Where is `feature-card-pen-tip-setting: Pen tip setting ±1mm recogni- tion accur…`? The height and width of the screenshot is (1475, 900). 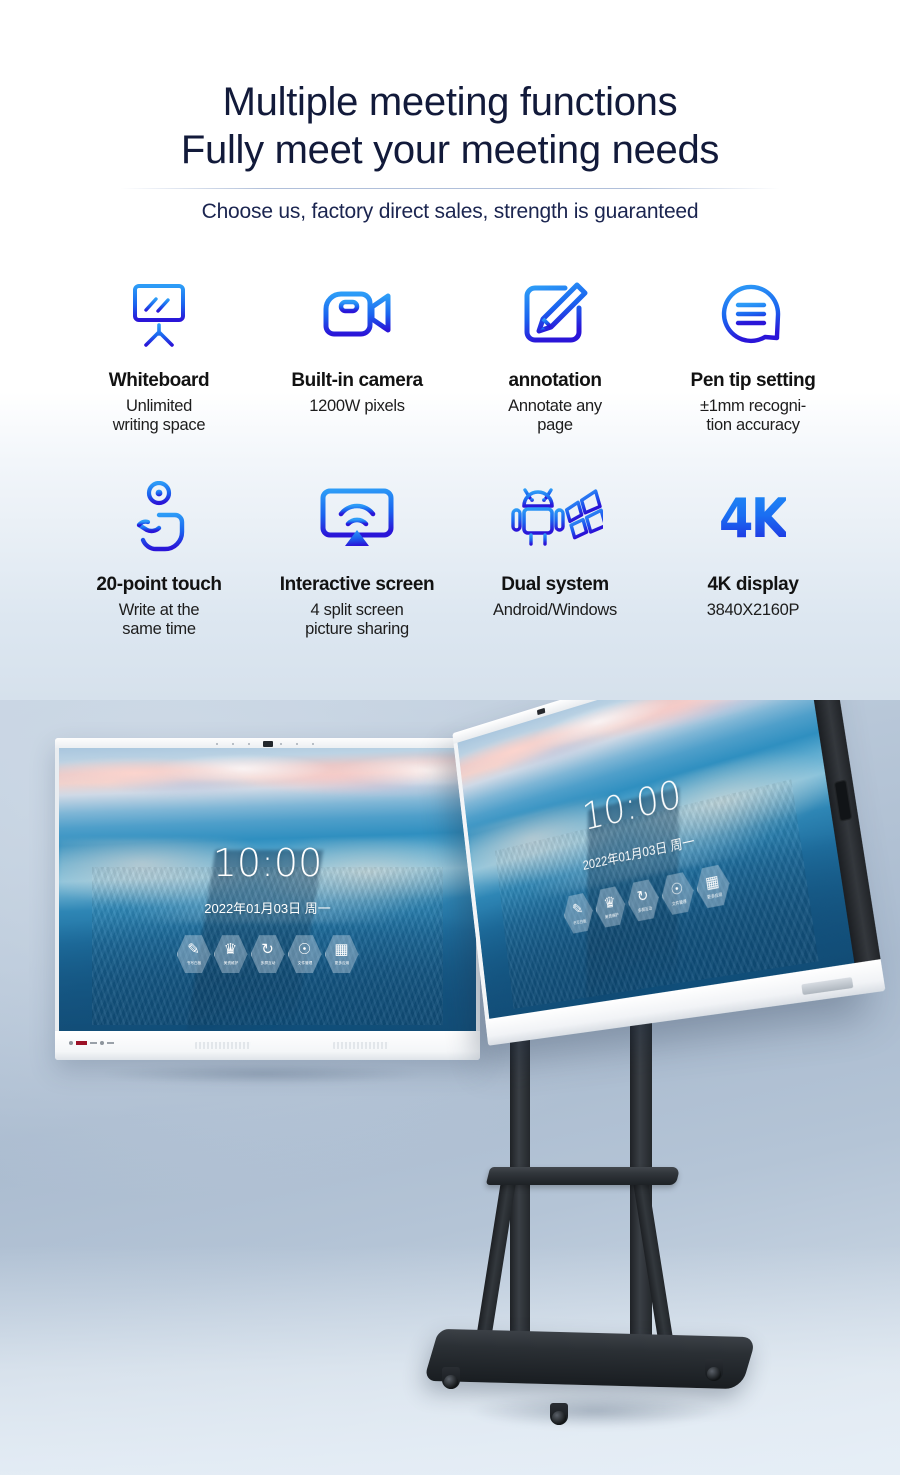
feature-card-pen-tip-setting: Pen tip setting ±1mm recogni- tion accur… is located at coordinates (753, 356).